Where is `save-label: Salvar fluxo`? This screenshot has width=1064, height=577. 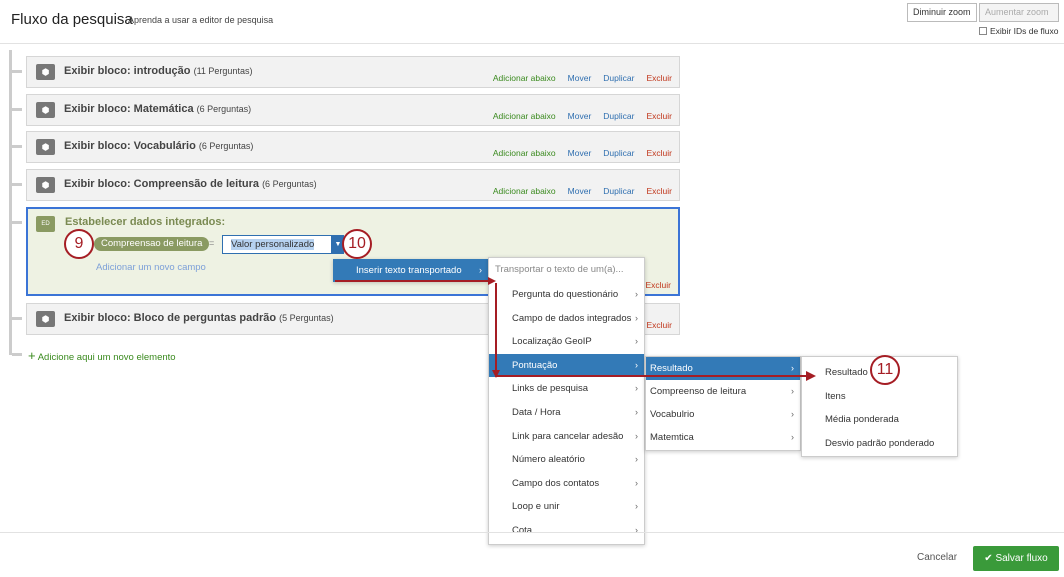
save-label: Salvar fluxo is located at coordinates (1021, 558).